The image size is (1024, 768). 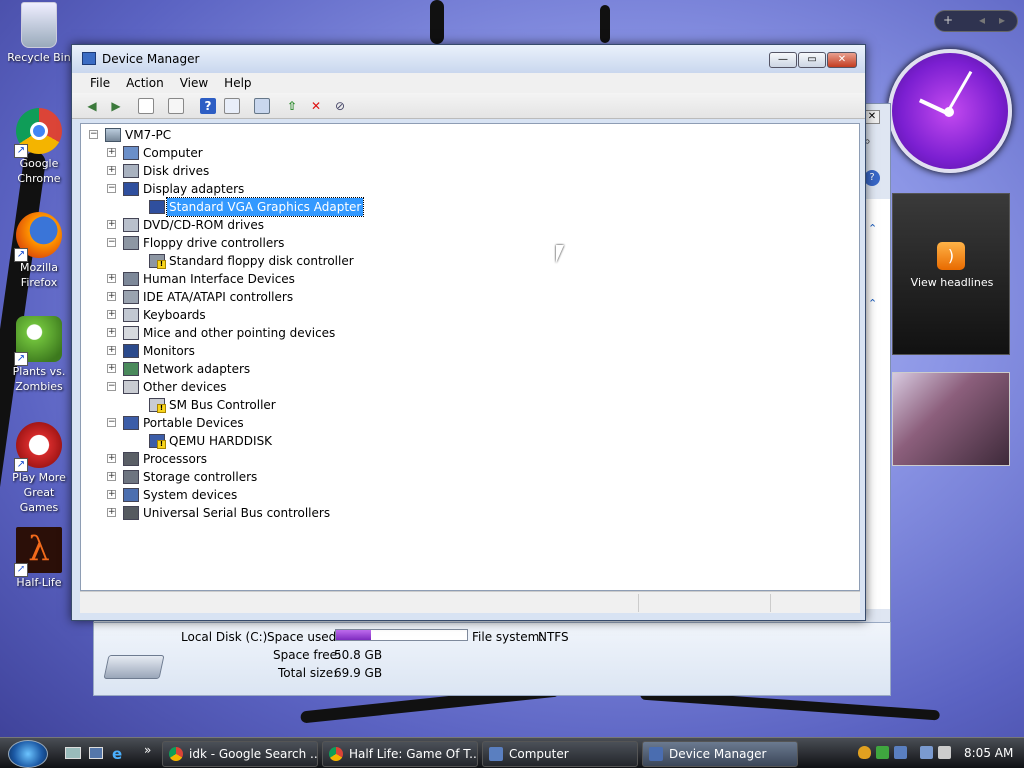 What do you see at coordinates (265, 207) in the screenshot?
I see `tree-item-label: Standard VGA Graphics Adapter` at bounding box center [265, 207].